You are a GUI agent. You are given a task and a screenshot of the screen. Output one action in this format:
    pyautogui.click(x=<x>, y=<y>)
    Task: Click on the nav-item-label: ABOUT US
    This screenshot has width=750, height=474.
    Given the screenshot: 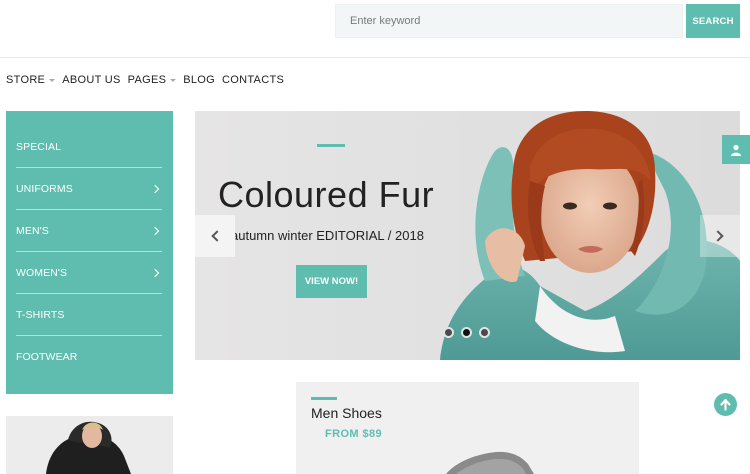 What is the action you would take?
    pyautogui.click(x=91, y=80)
    